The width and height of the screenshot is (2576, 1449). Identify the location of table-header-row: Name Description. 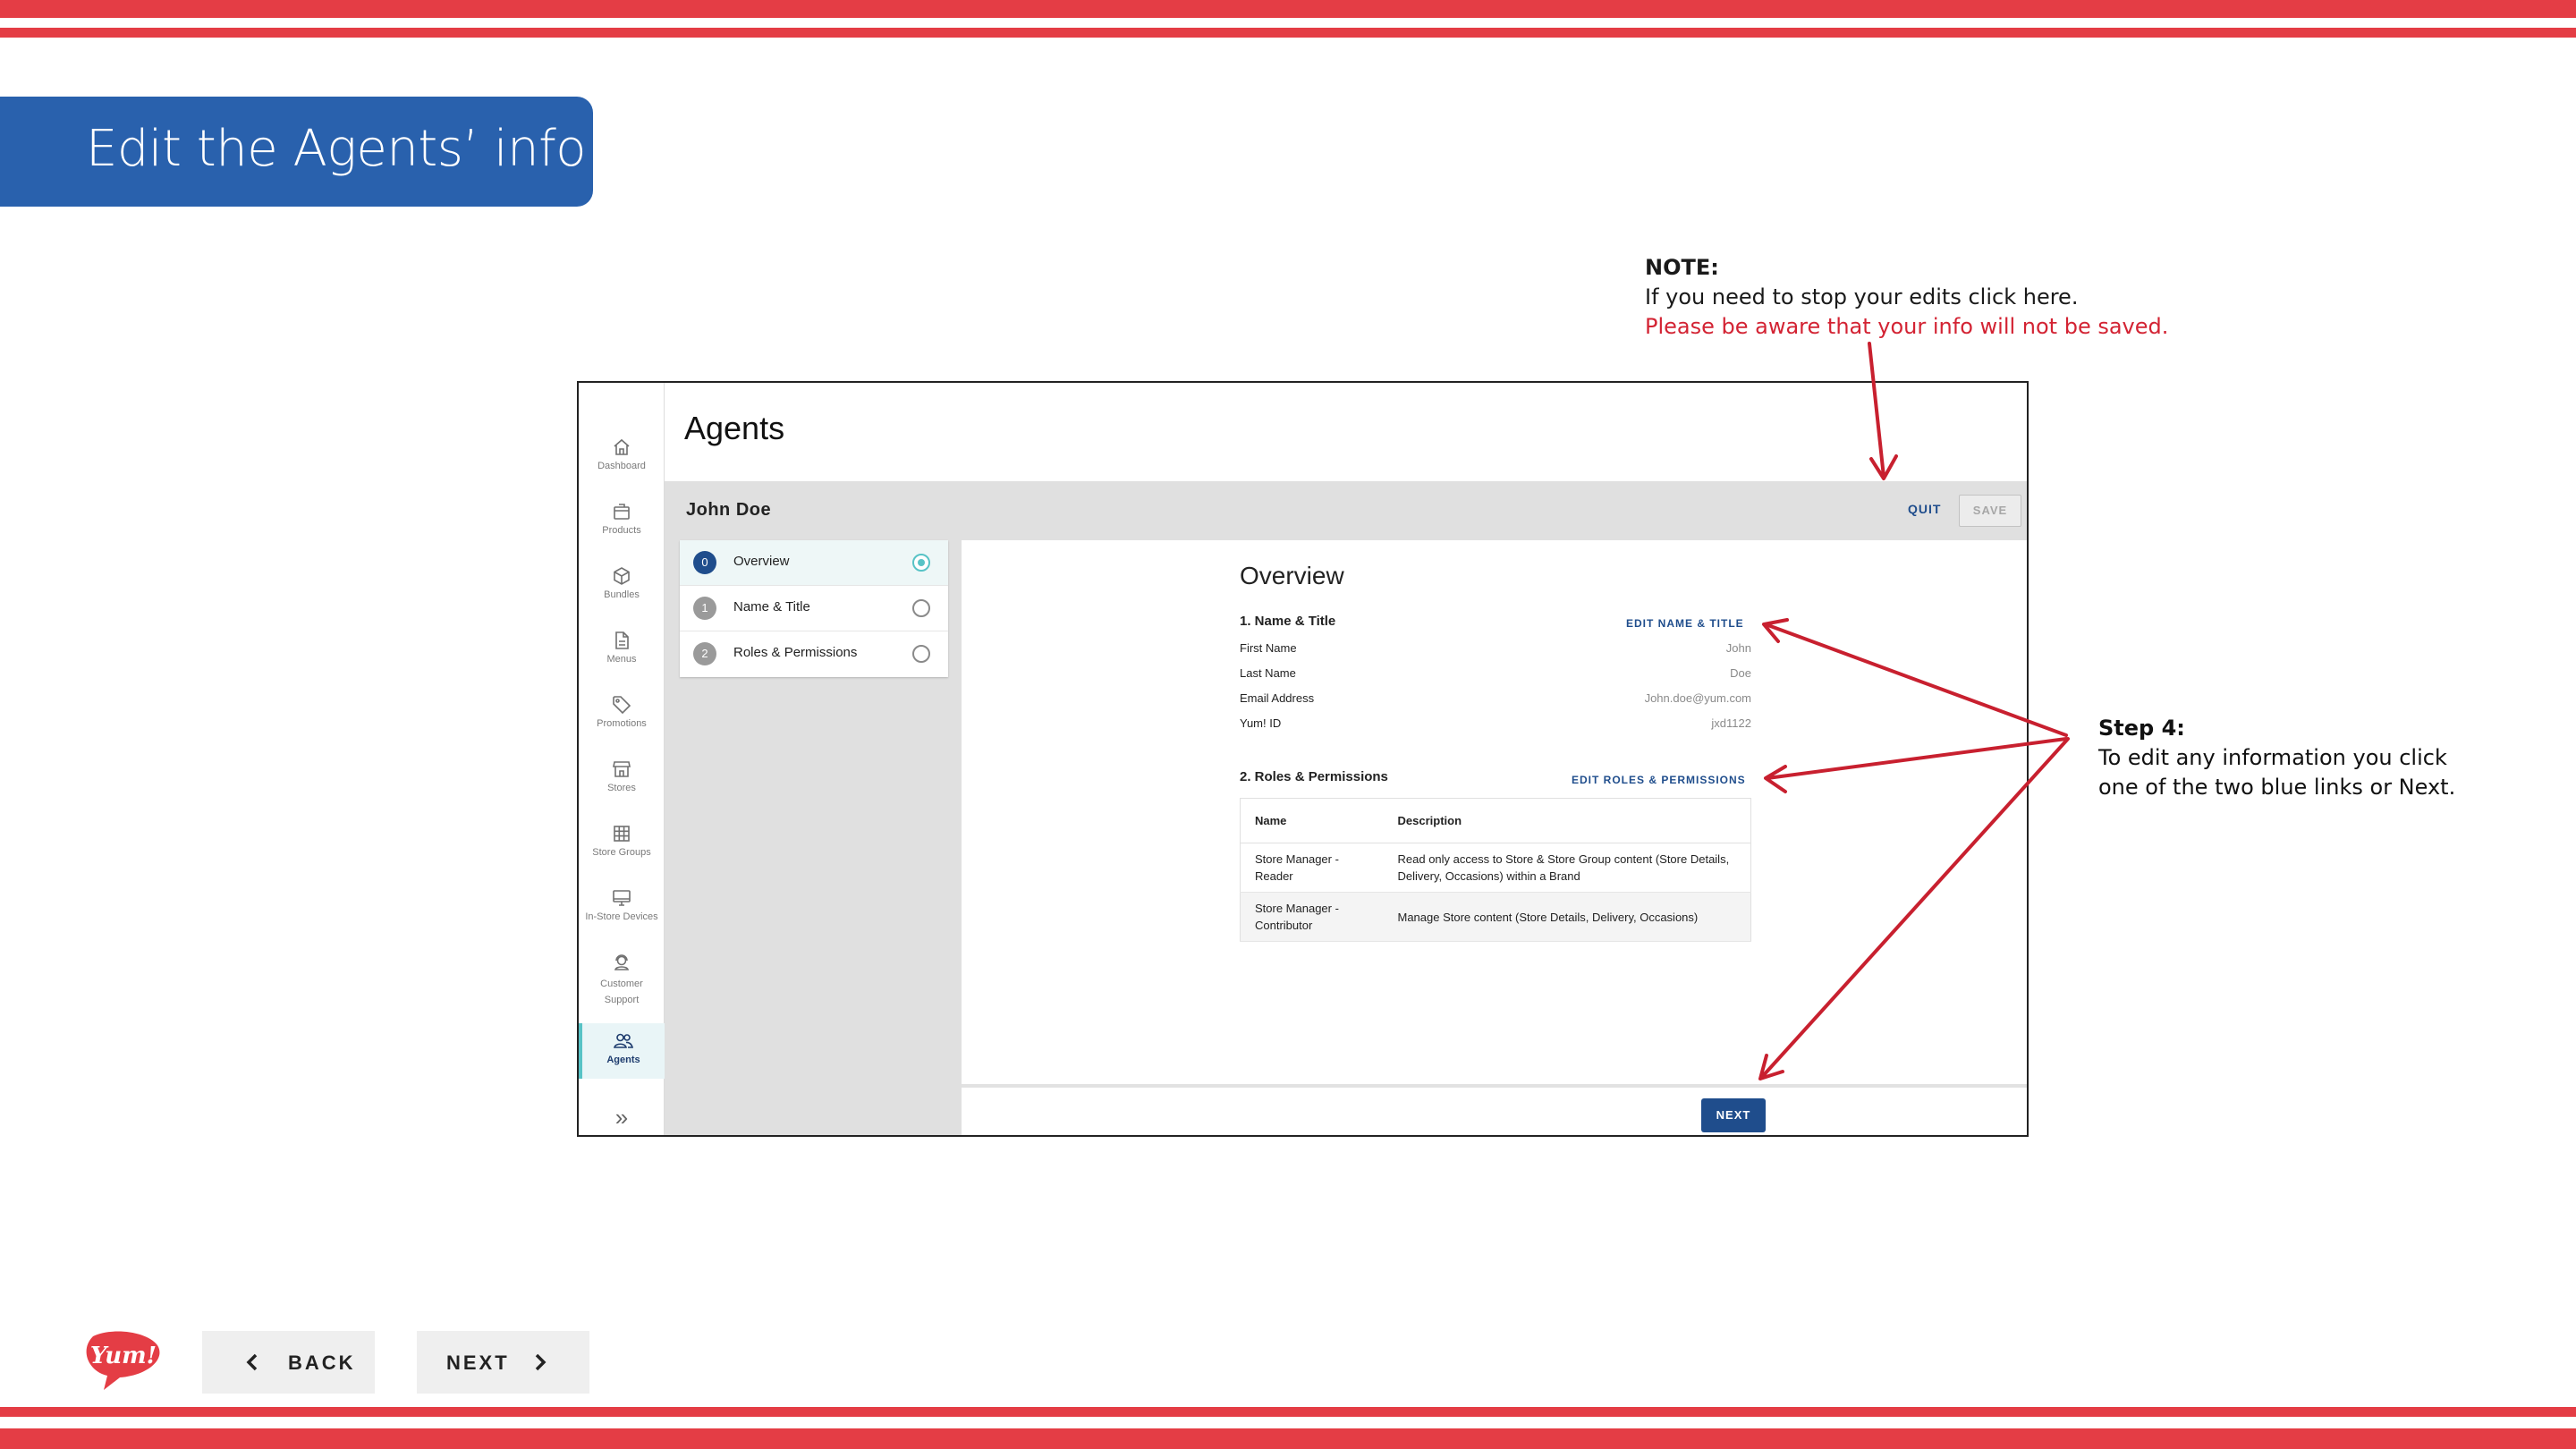
(1495, 820).